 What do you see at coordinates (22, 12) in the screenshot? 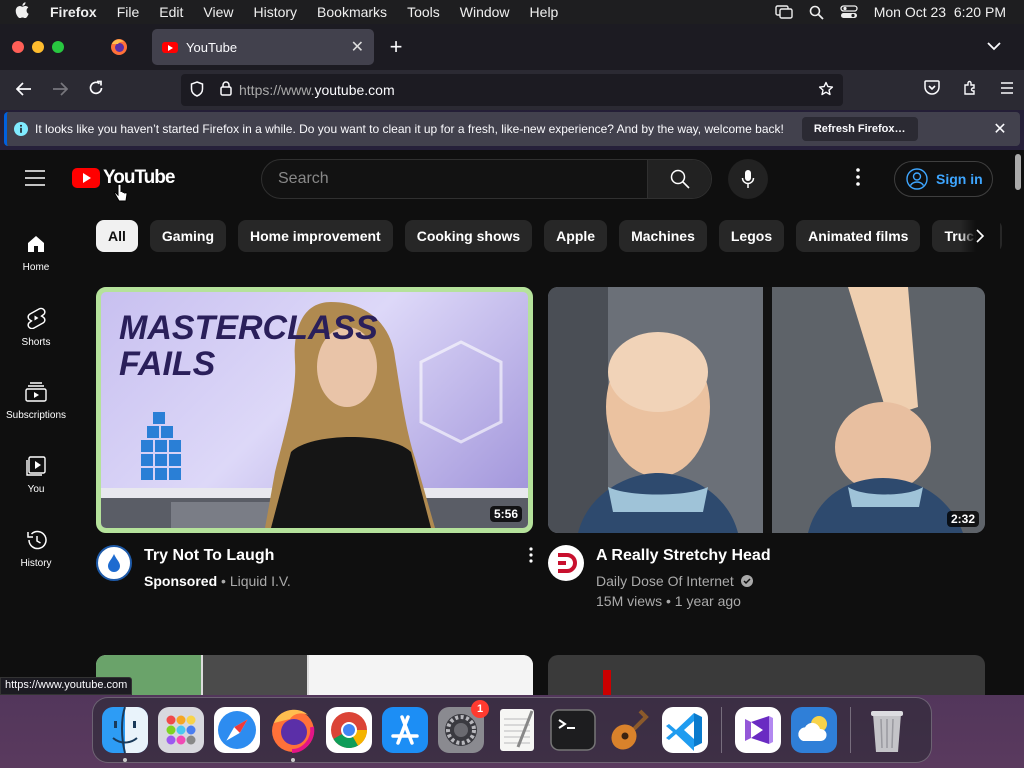
I see `apple-menu-icon` at bounding box center [22, 12].